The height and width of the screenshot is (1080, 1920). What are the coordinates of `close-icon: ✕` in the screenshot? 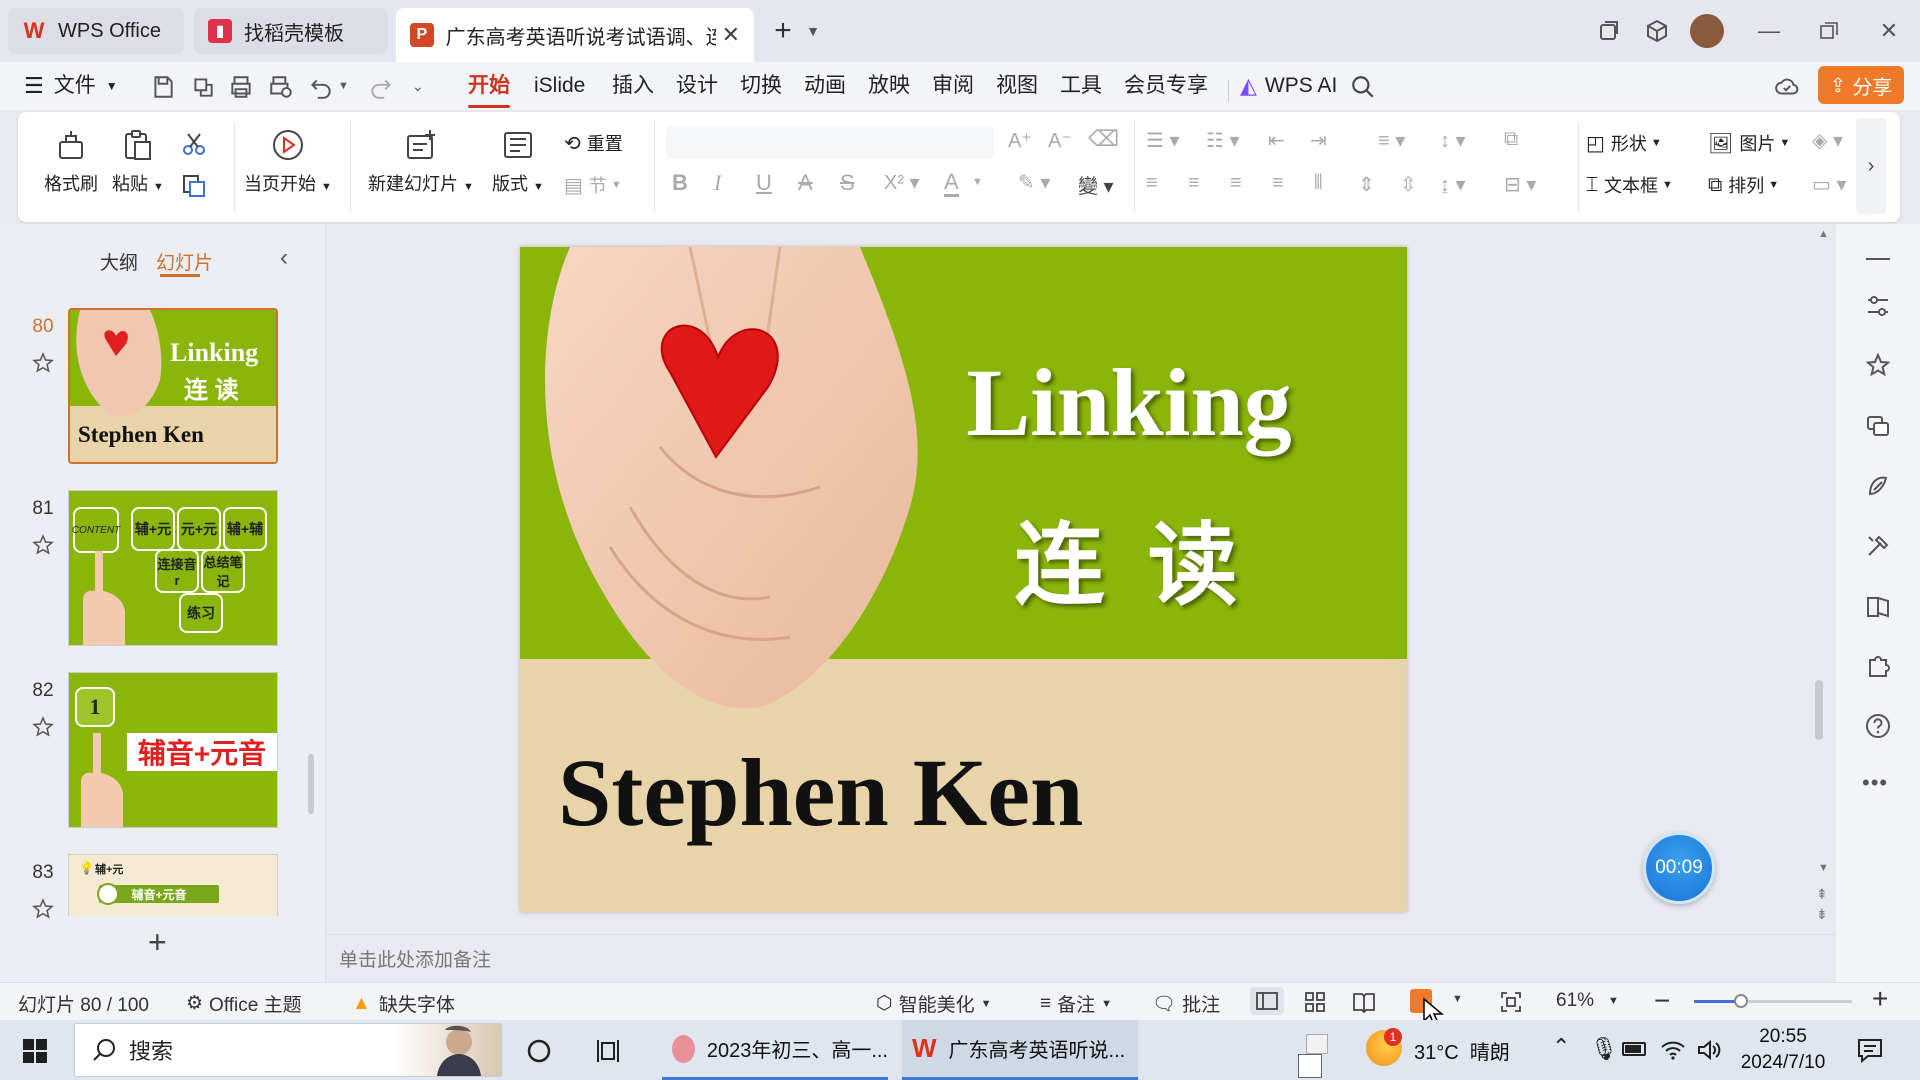 It's located at (731, 35).